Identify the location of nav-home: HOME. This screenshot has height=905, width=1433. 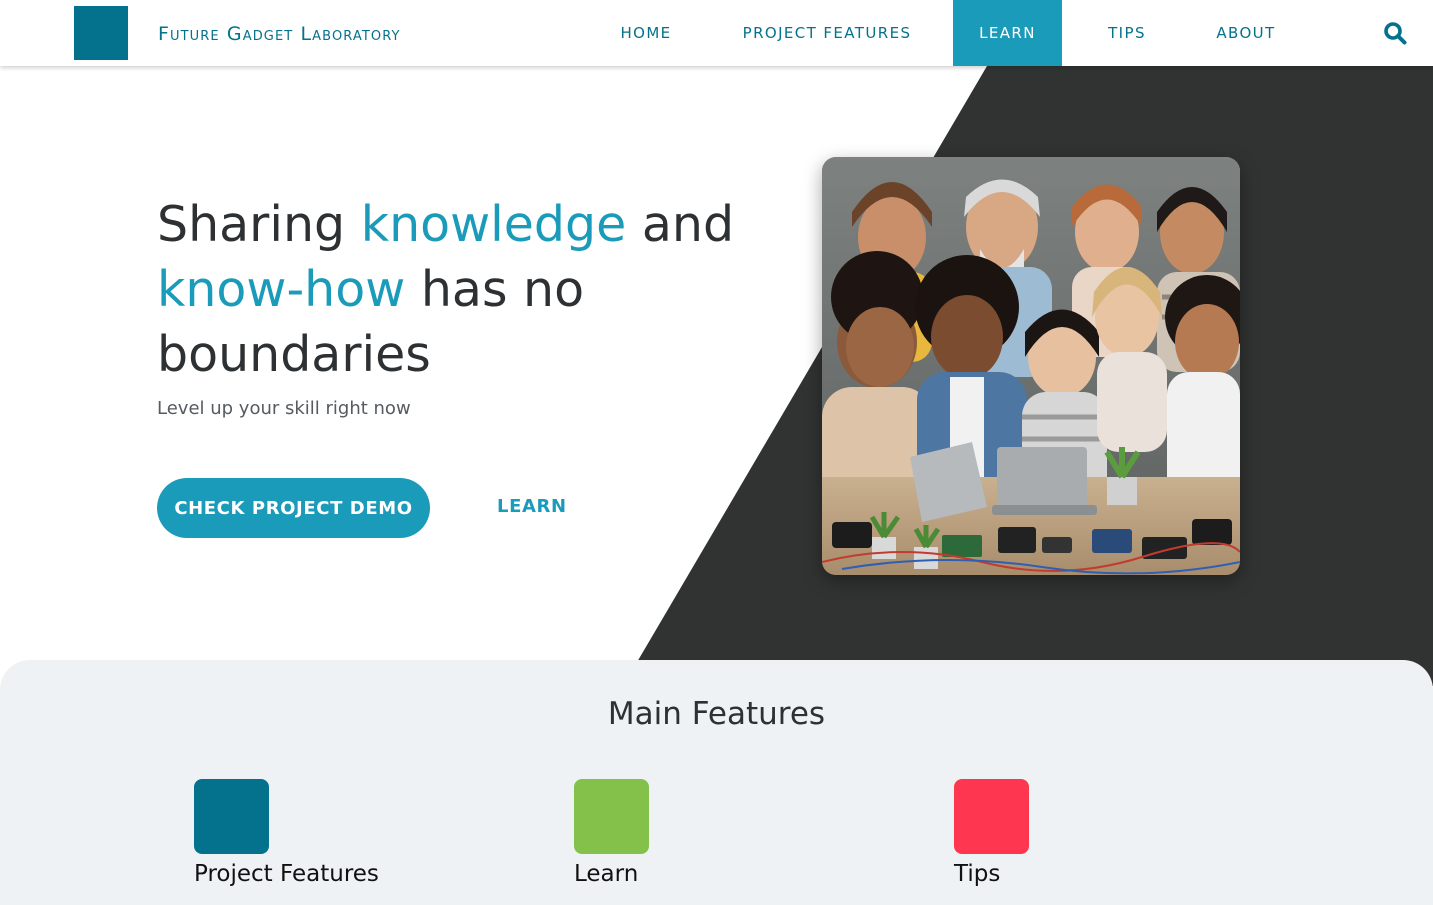
(646, 33).